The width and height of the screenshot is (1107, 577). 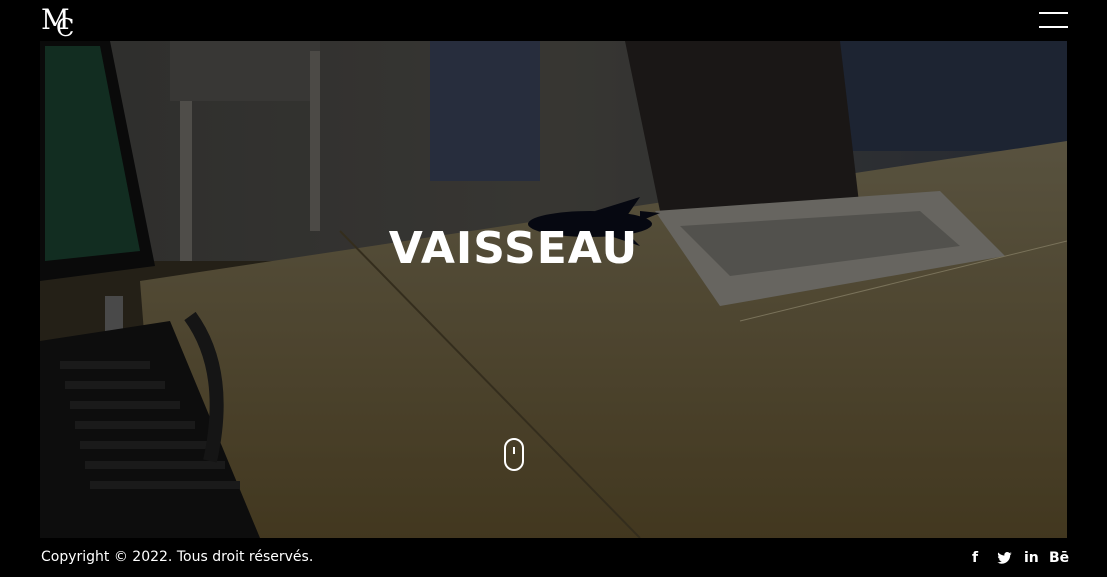 I want to click on twitter-icon, so click(x=1004, y=560).